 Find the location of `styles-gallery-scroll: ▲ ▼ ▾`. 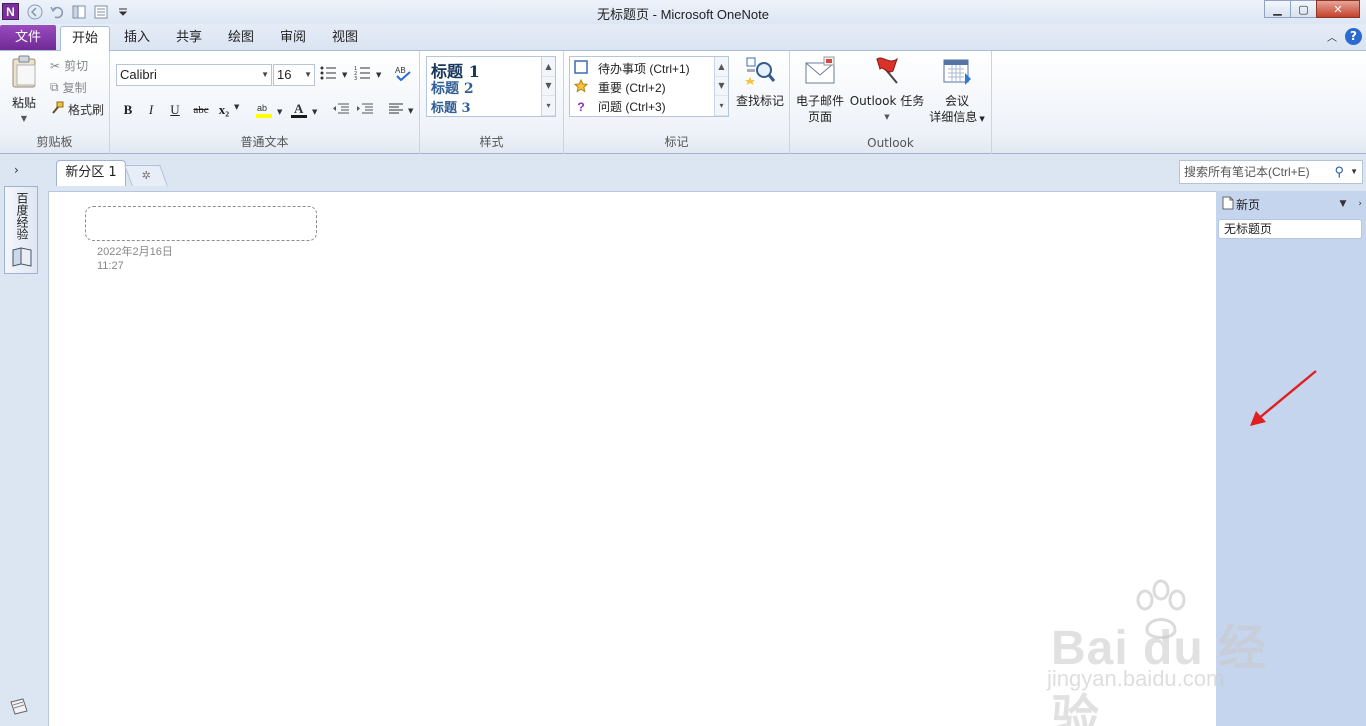

styles-gallery-scroll: ▲ ▼ ▾ is located at coordinates (548, 86).